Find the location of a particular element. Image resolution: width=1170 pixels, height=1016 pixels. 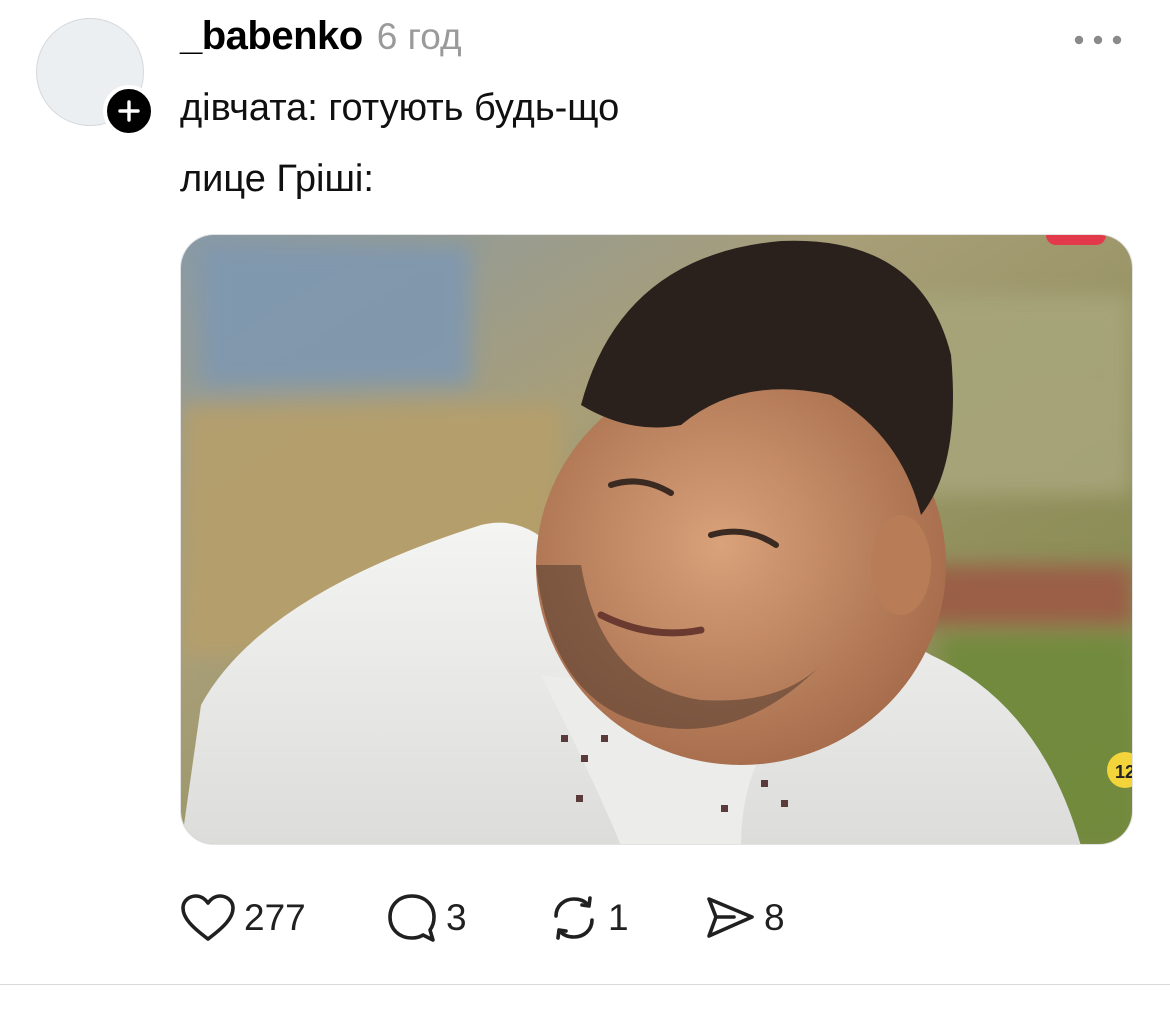

more-options-button is located at coordinates (1098, 40).